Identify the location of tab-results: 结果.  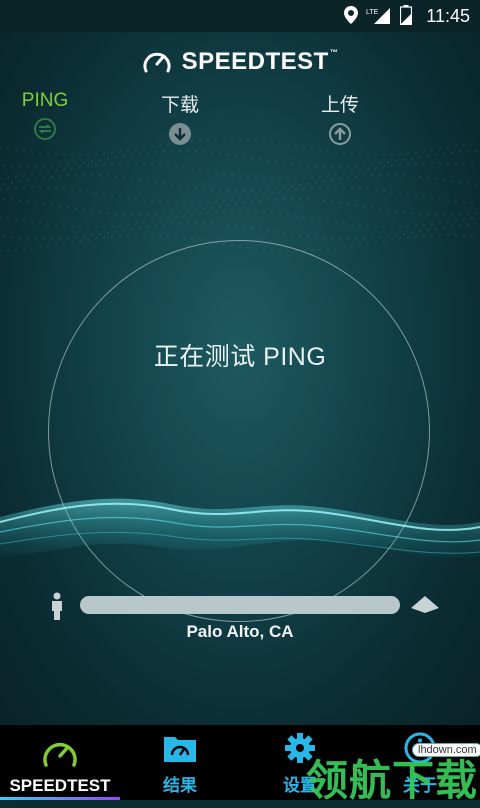
(180, 762).